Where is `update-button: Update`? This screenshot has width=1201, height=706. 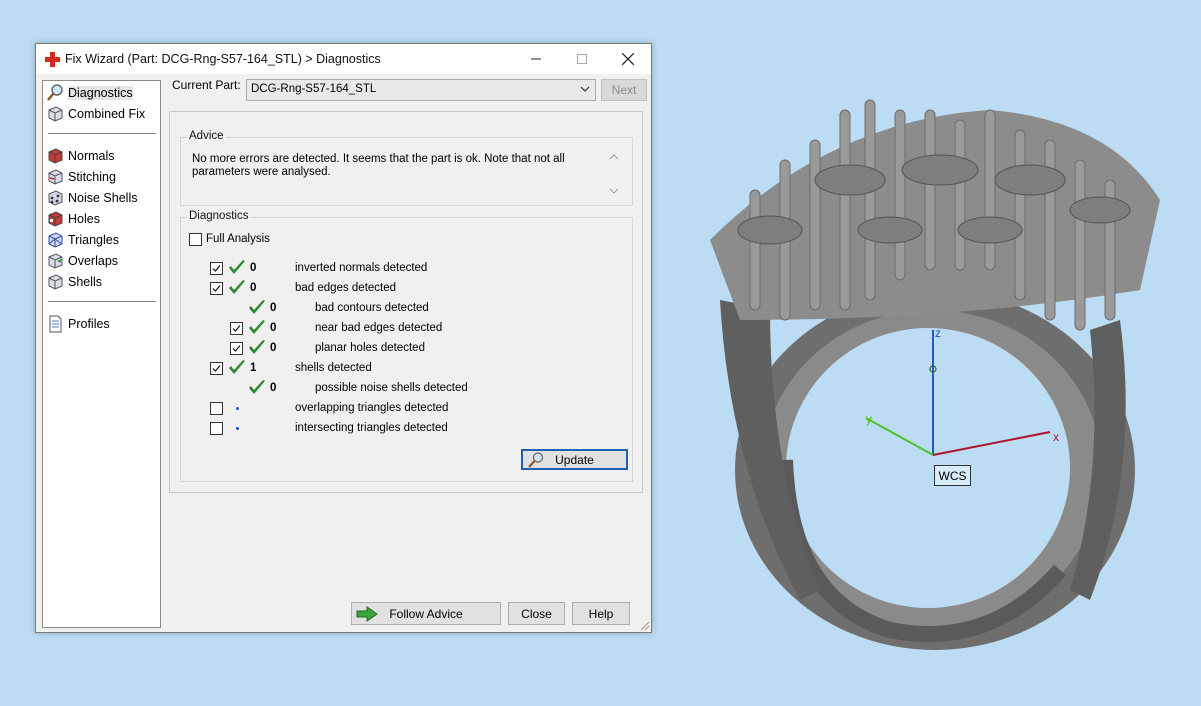 update-button: Update is located at coordinates (574, 459).